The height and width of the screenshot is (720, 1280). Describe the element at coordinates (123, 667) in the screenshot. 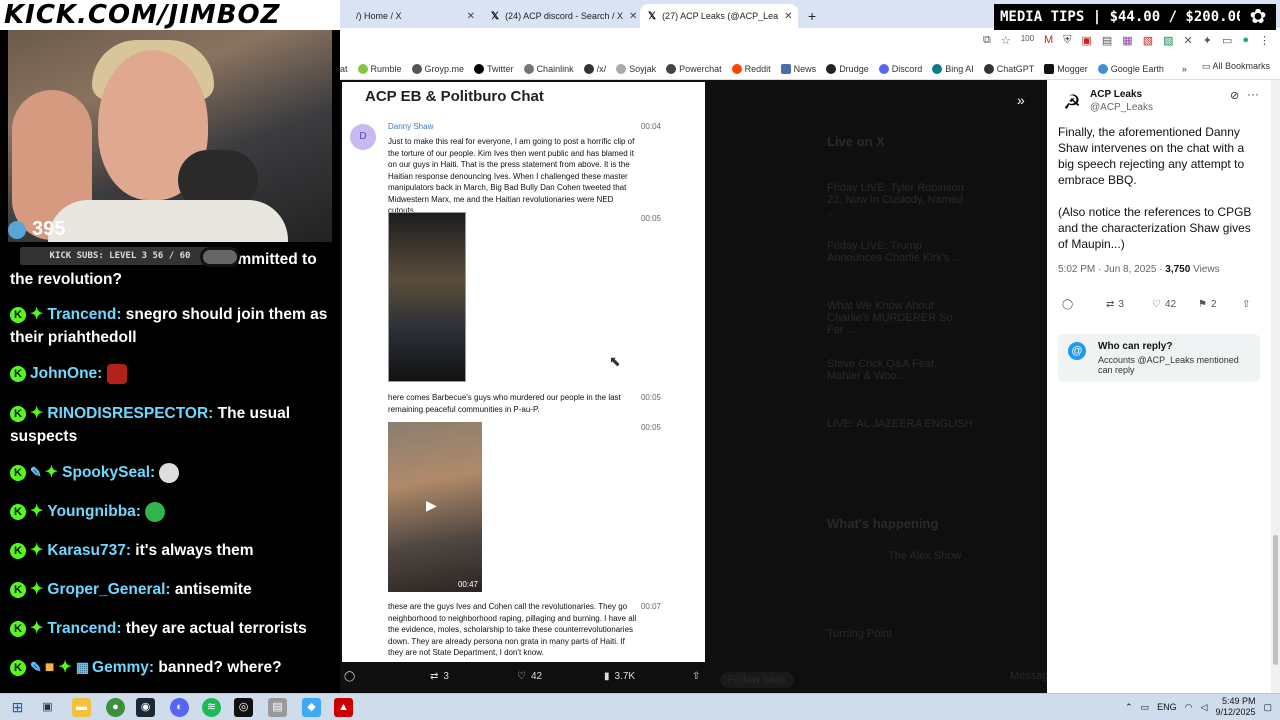

I see `chat-username: Gemmy:` at that location.